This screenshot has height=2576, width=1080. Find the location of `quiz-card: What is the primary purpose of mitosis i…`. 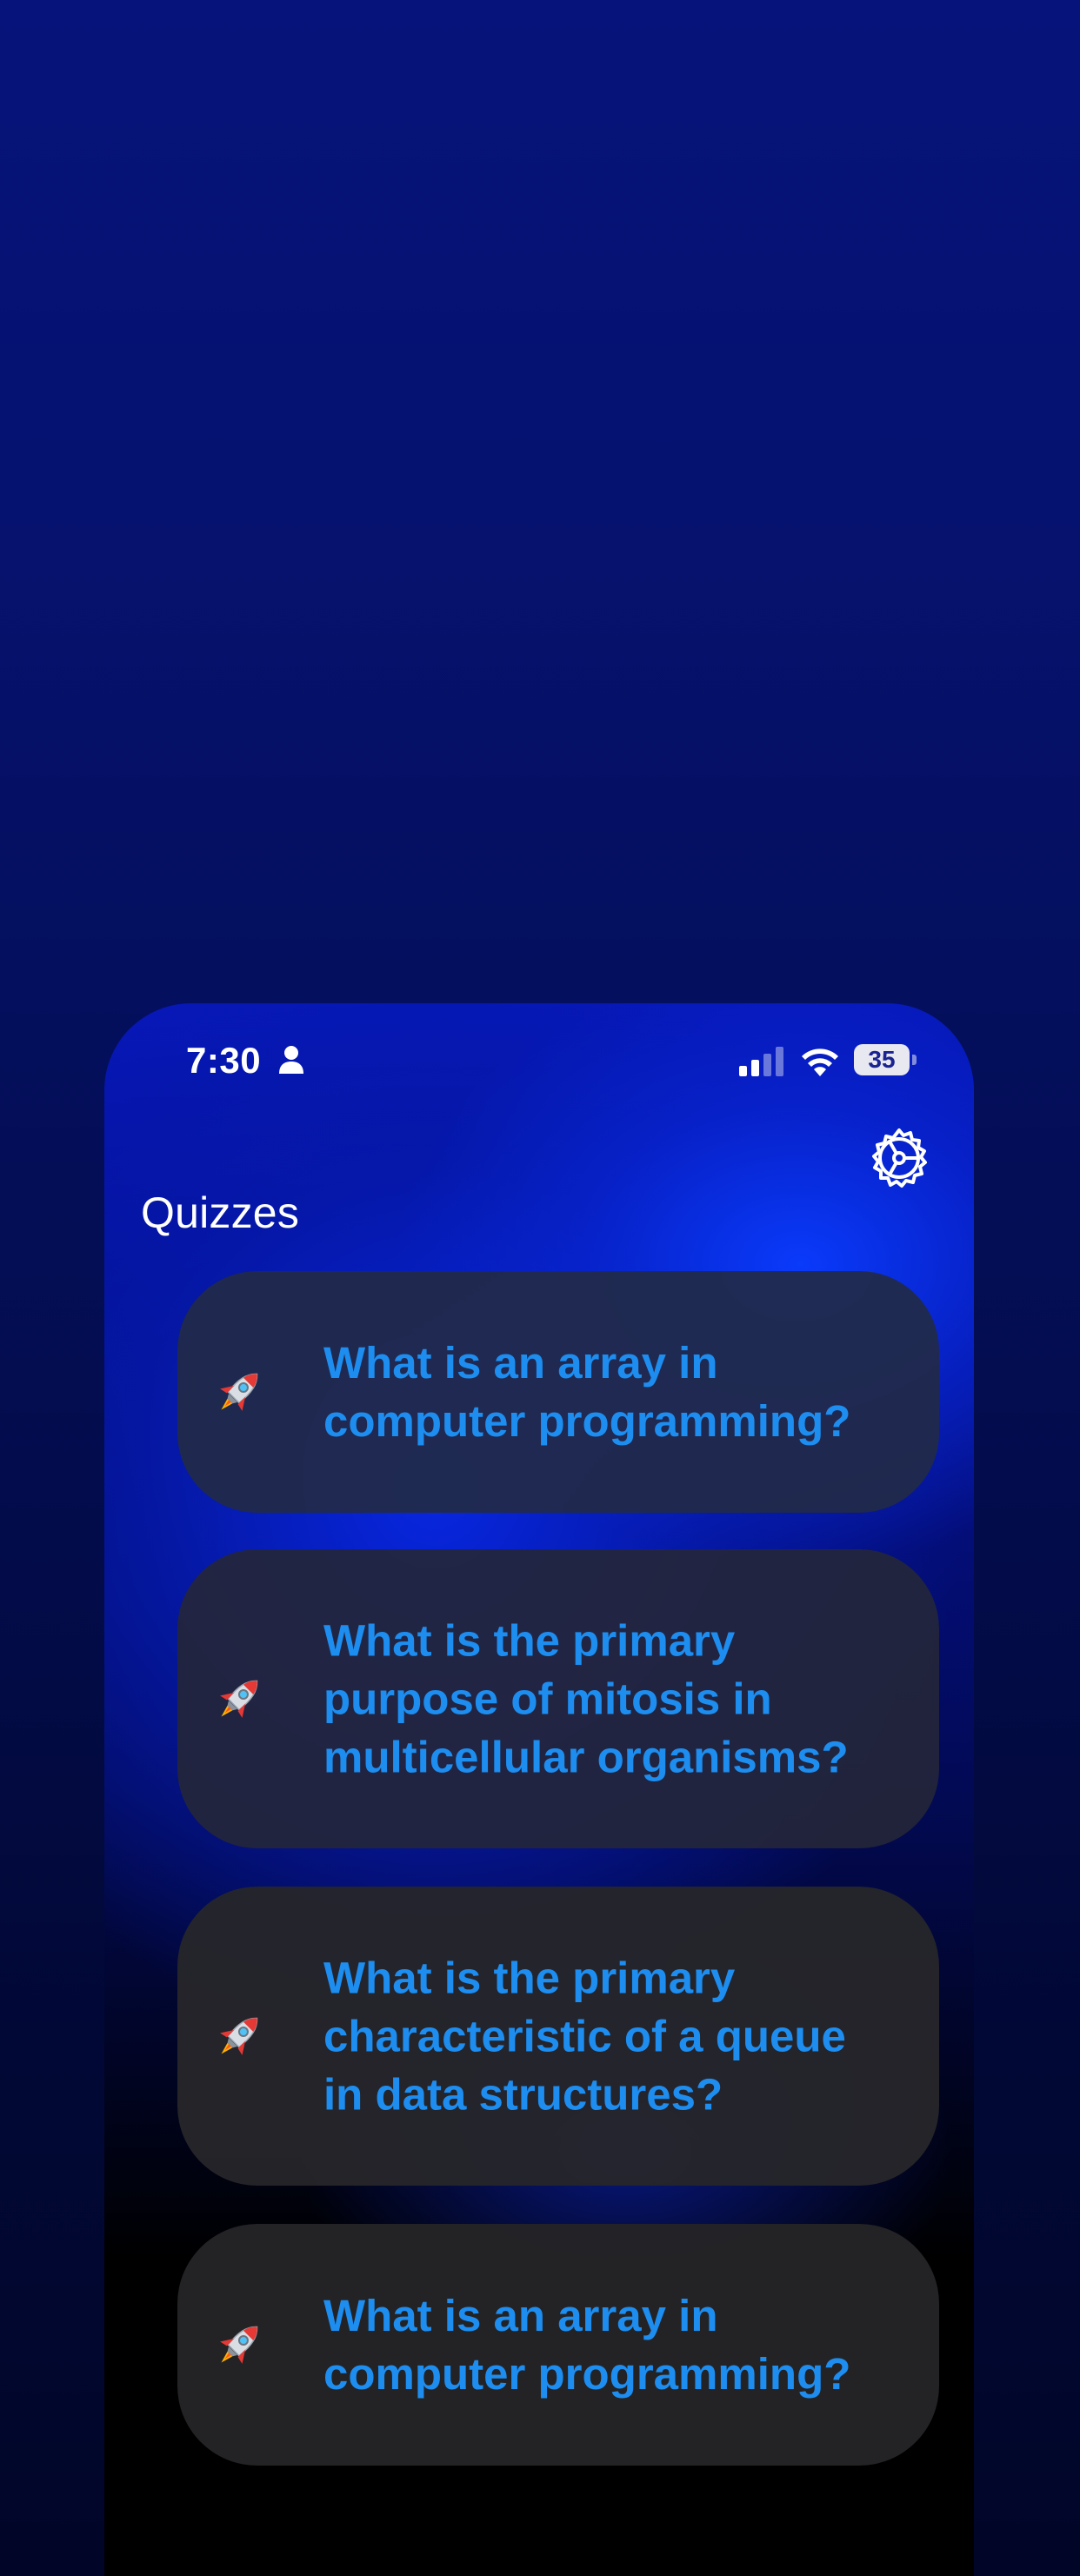

quiz-card: What is the primary purpose of mitosis i… is located at coordinates (558, 1698).